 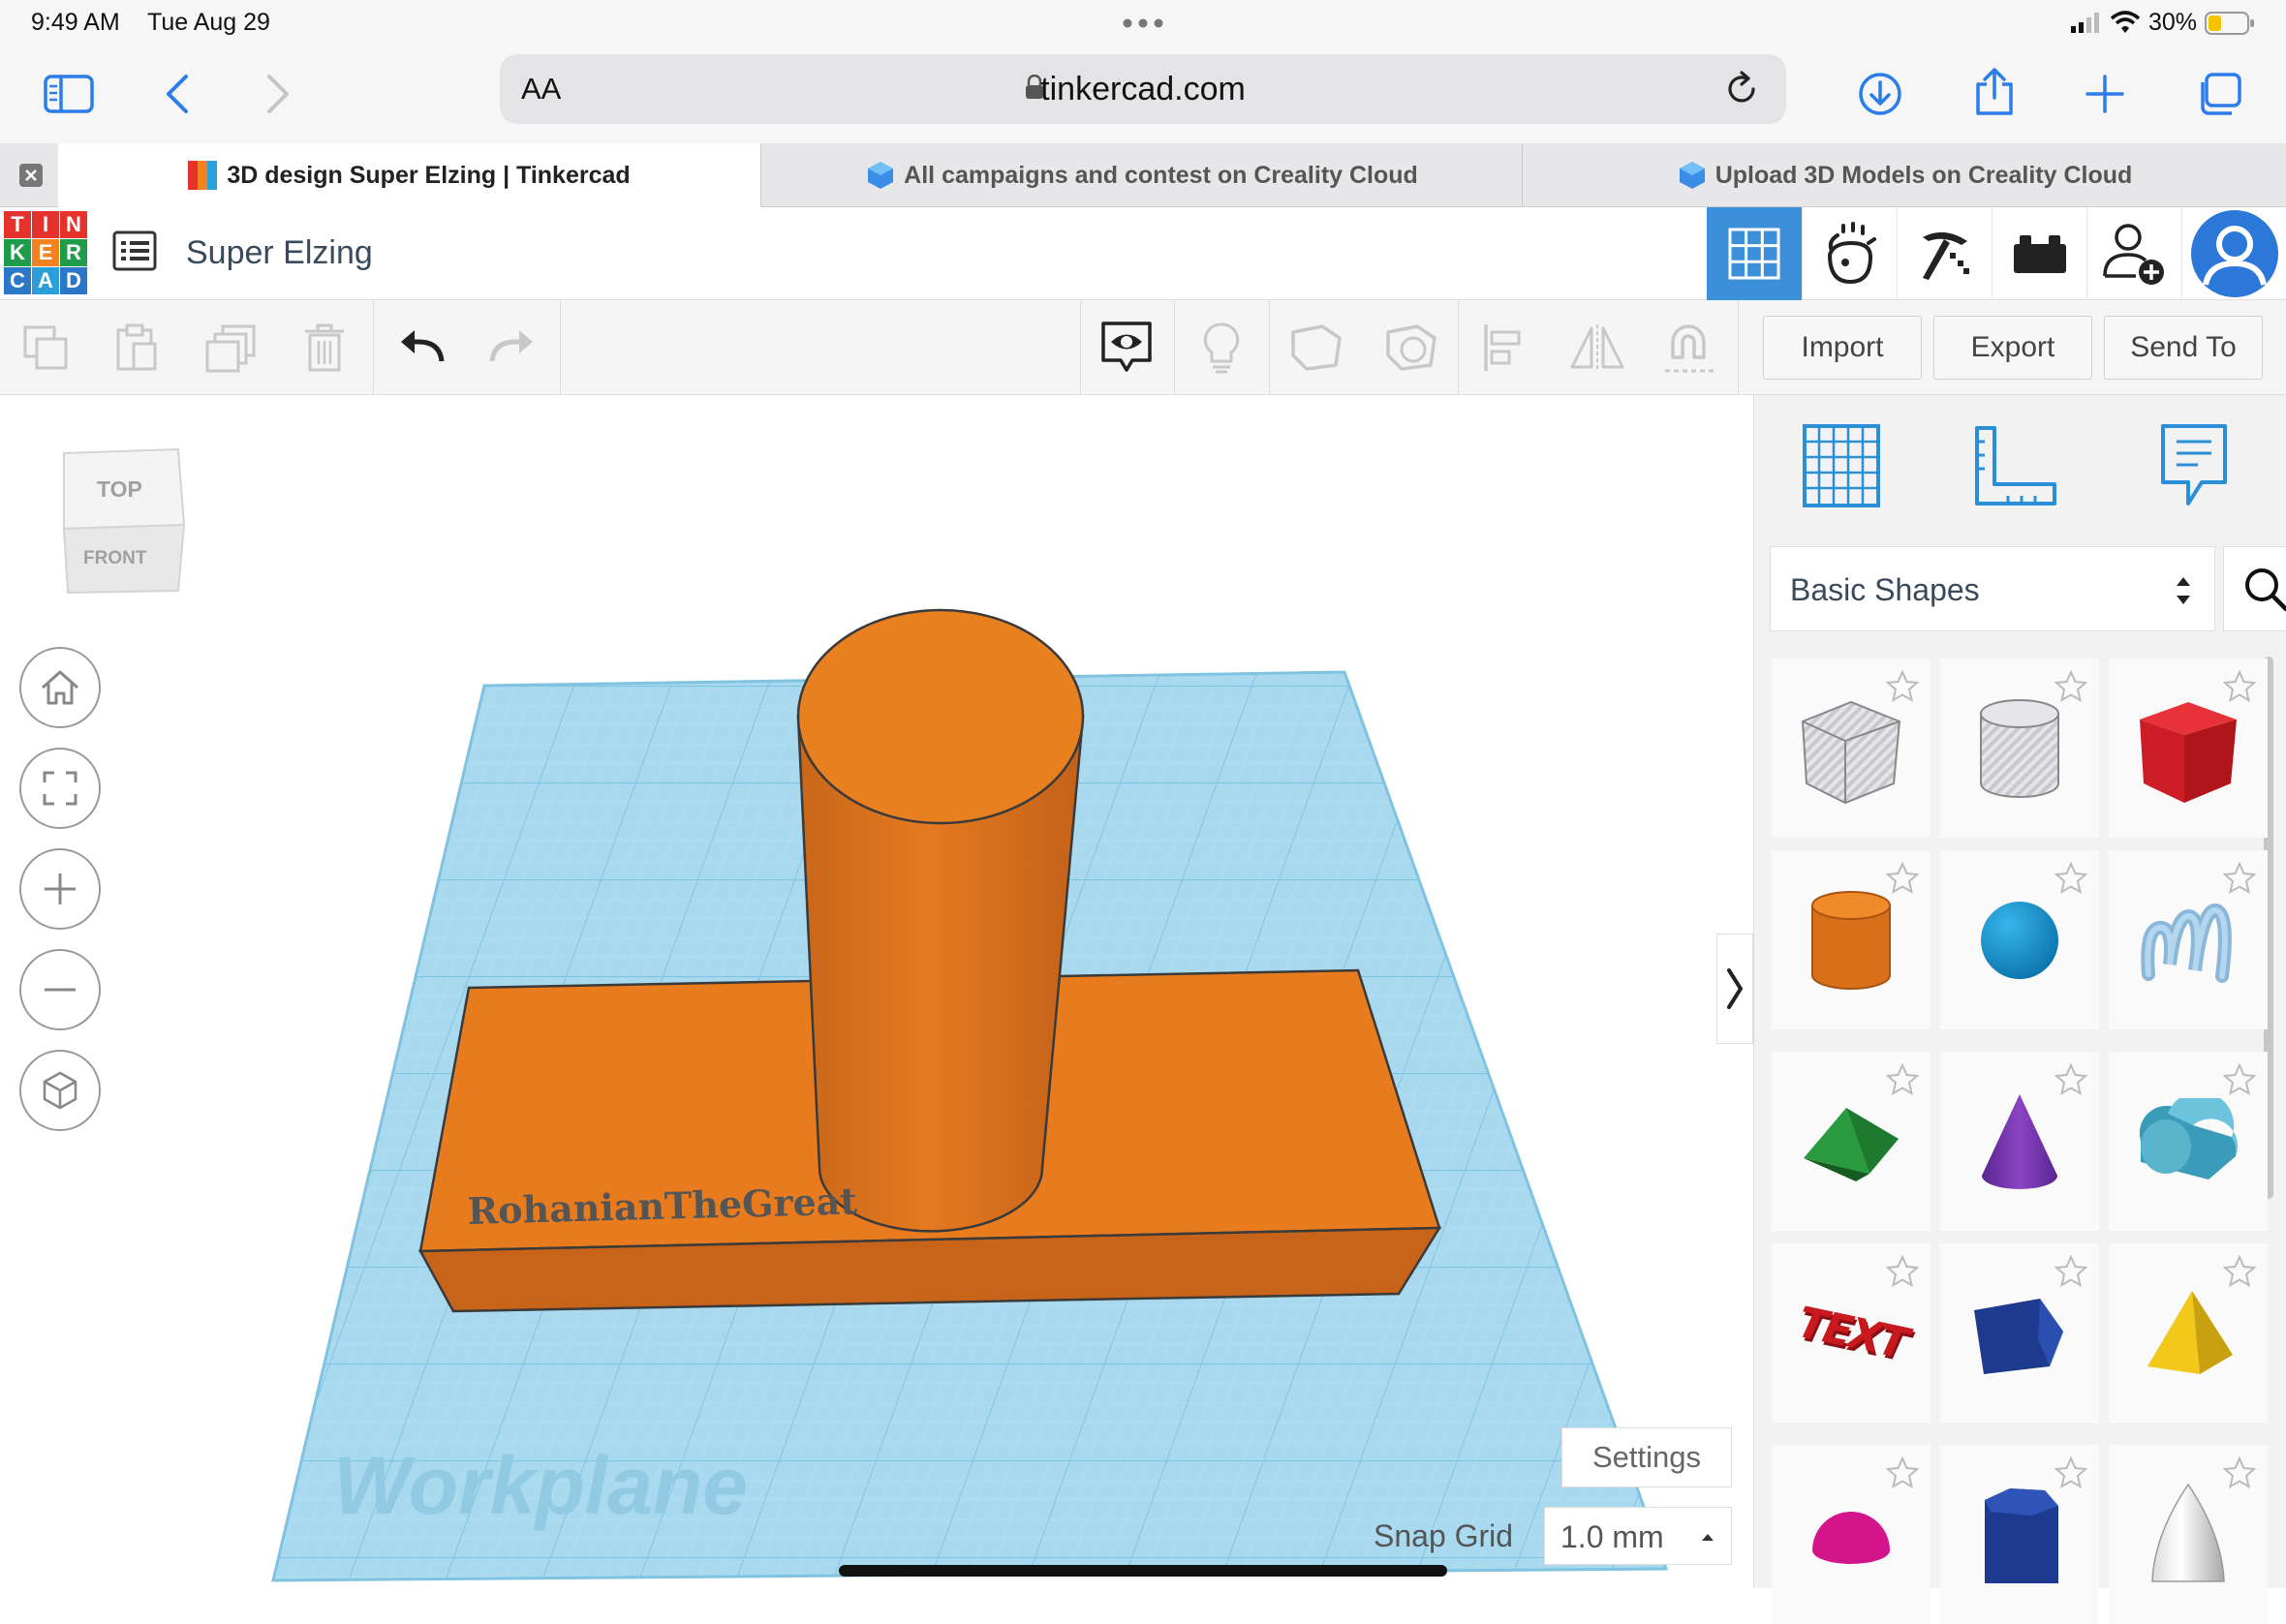 What do you see at coordinates (1034, 87) in the screenshot?
I see `lock-icon` at bounding box center [1034, 87].